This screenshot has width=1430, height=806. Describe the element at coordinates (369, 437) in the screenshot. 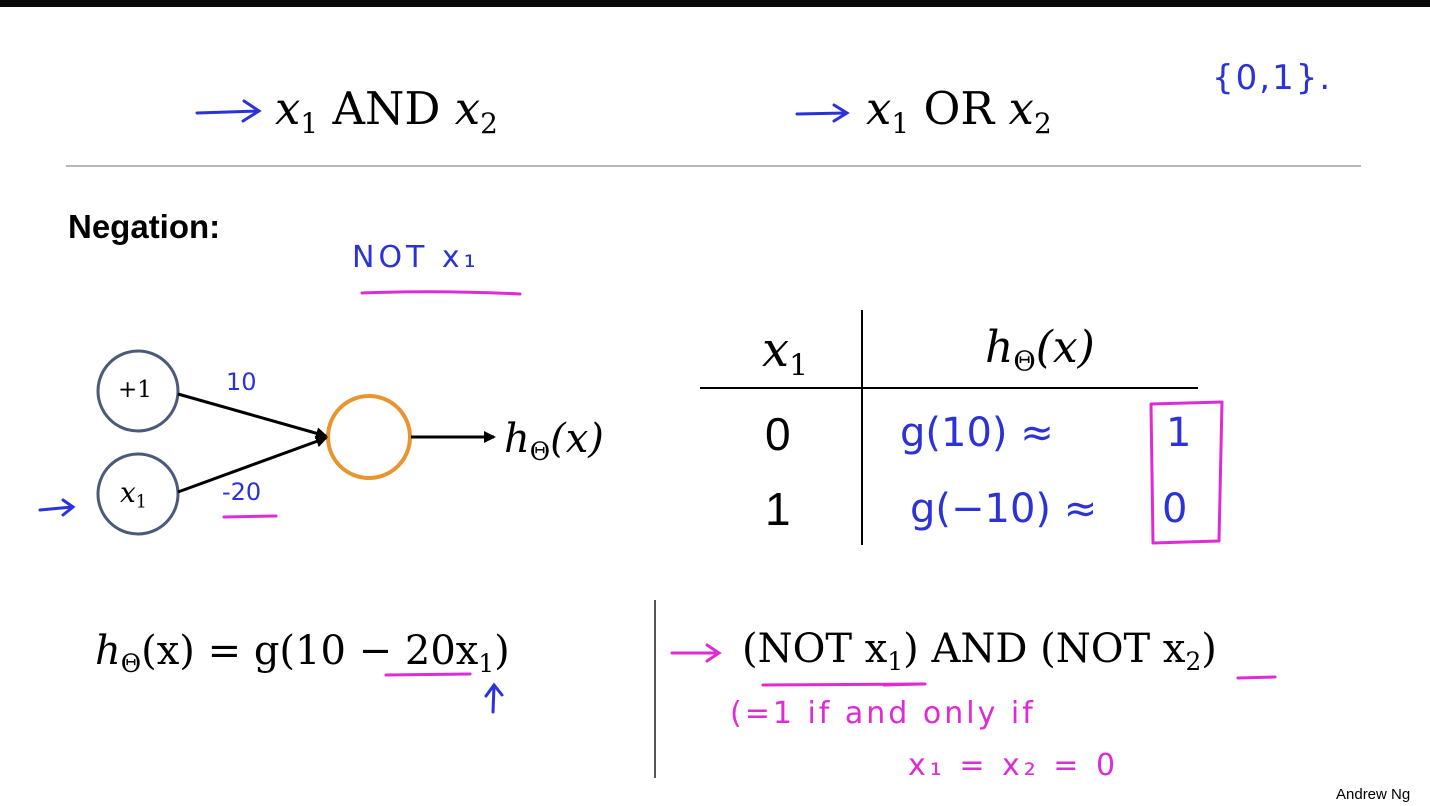

I see `output-node` at that location.